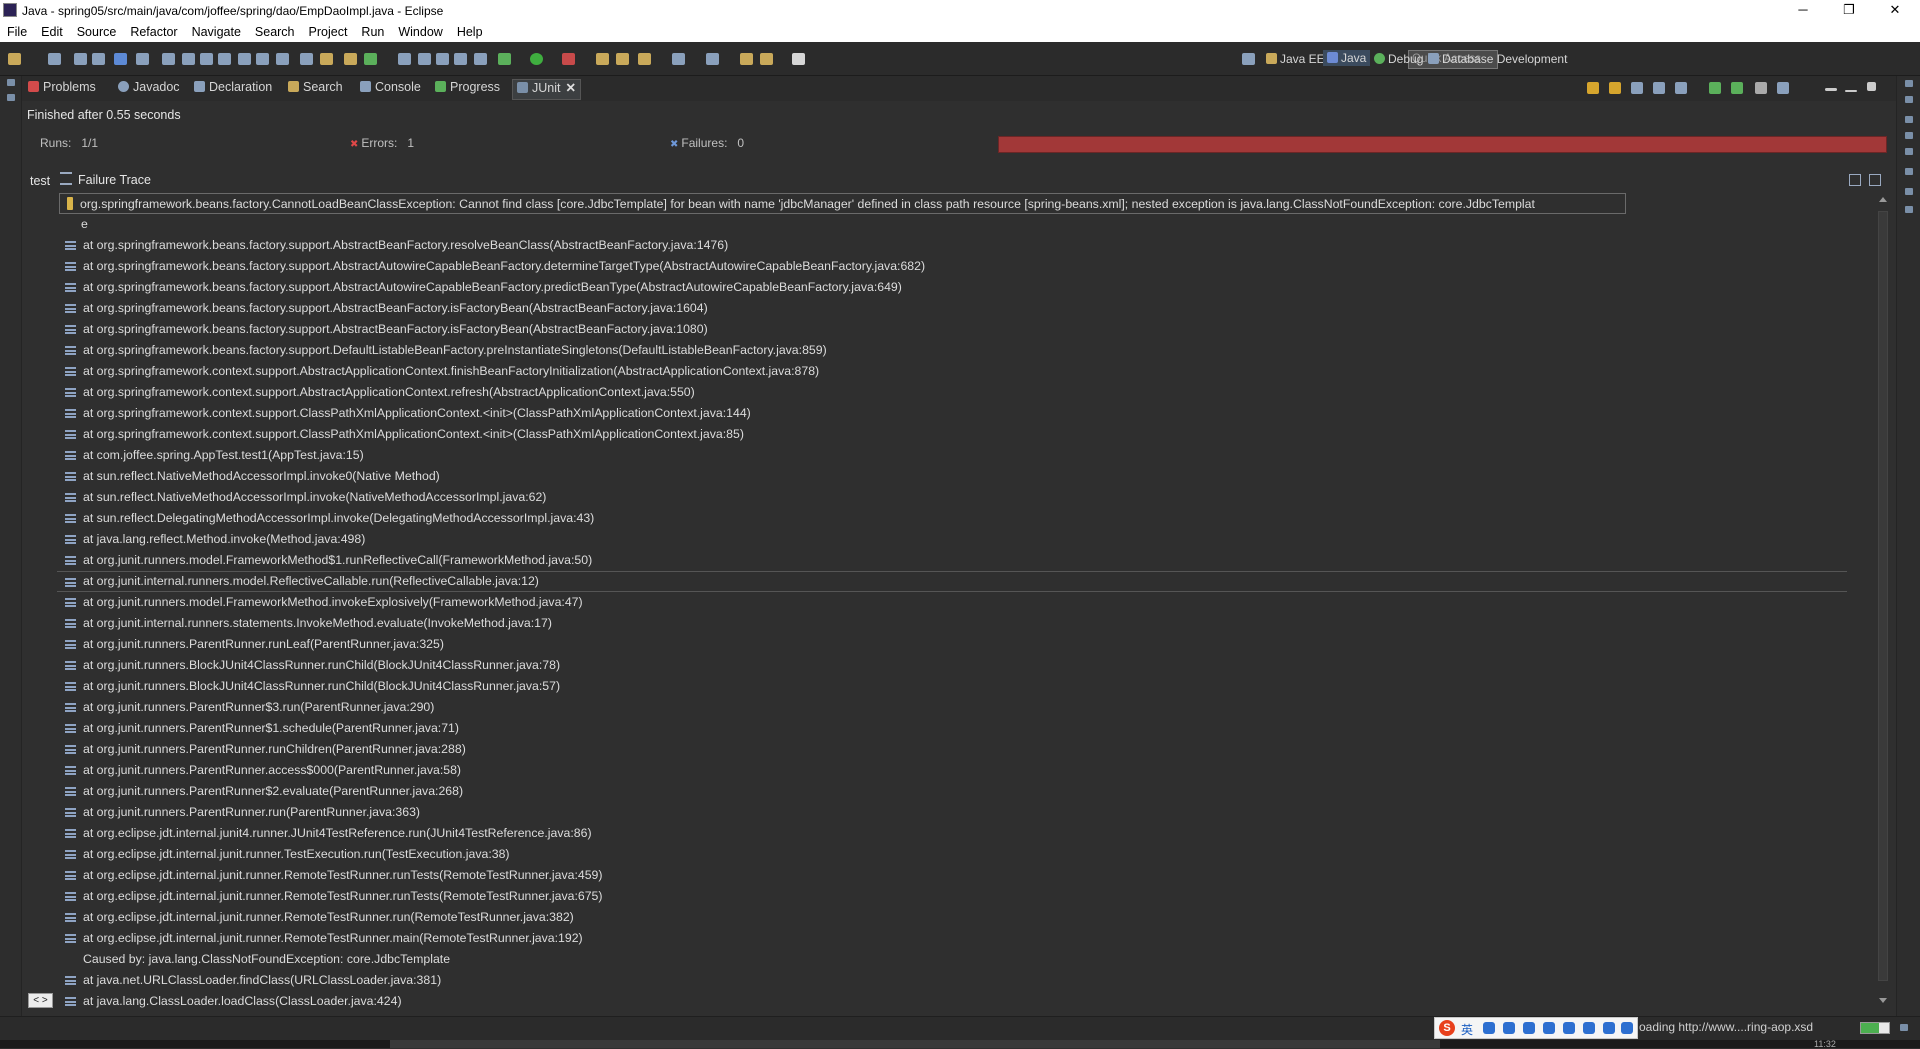 This screenshot has width=1920, height=1049. I want to click on next-failure-icon, so click(1593, 88).